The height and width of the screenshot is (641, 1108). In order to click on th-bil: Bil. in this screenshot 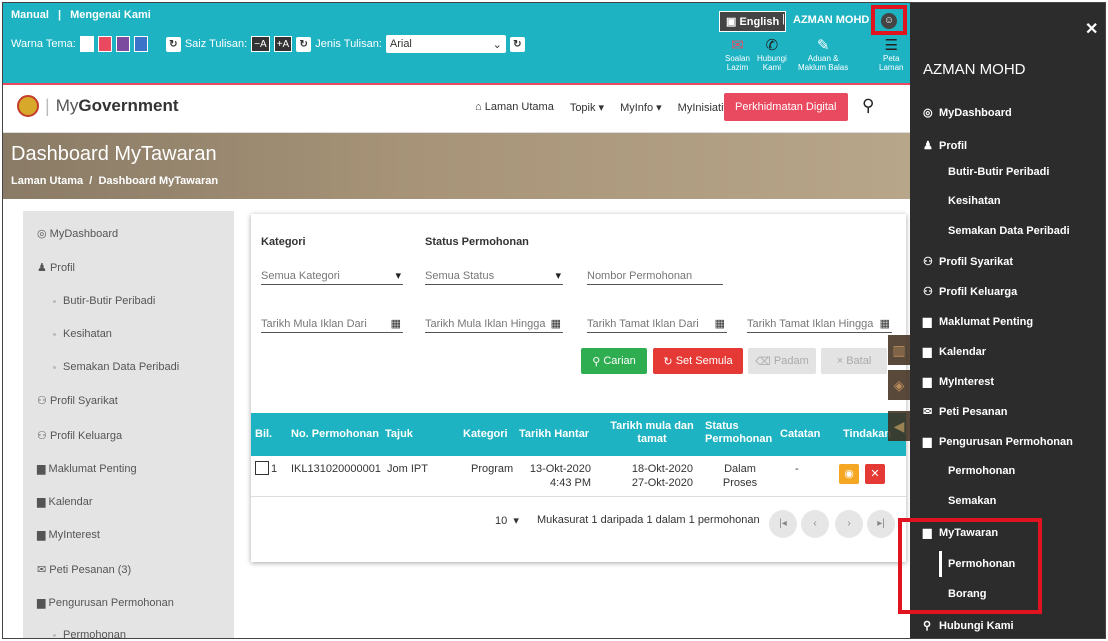, I will do `click(263, 434)`.